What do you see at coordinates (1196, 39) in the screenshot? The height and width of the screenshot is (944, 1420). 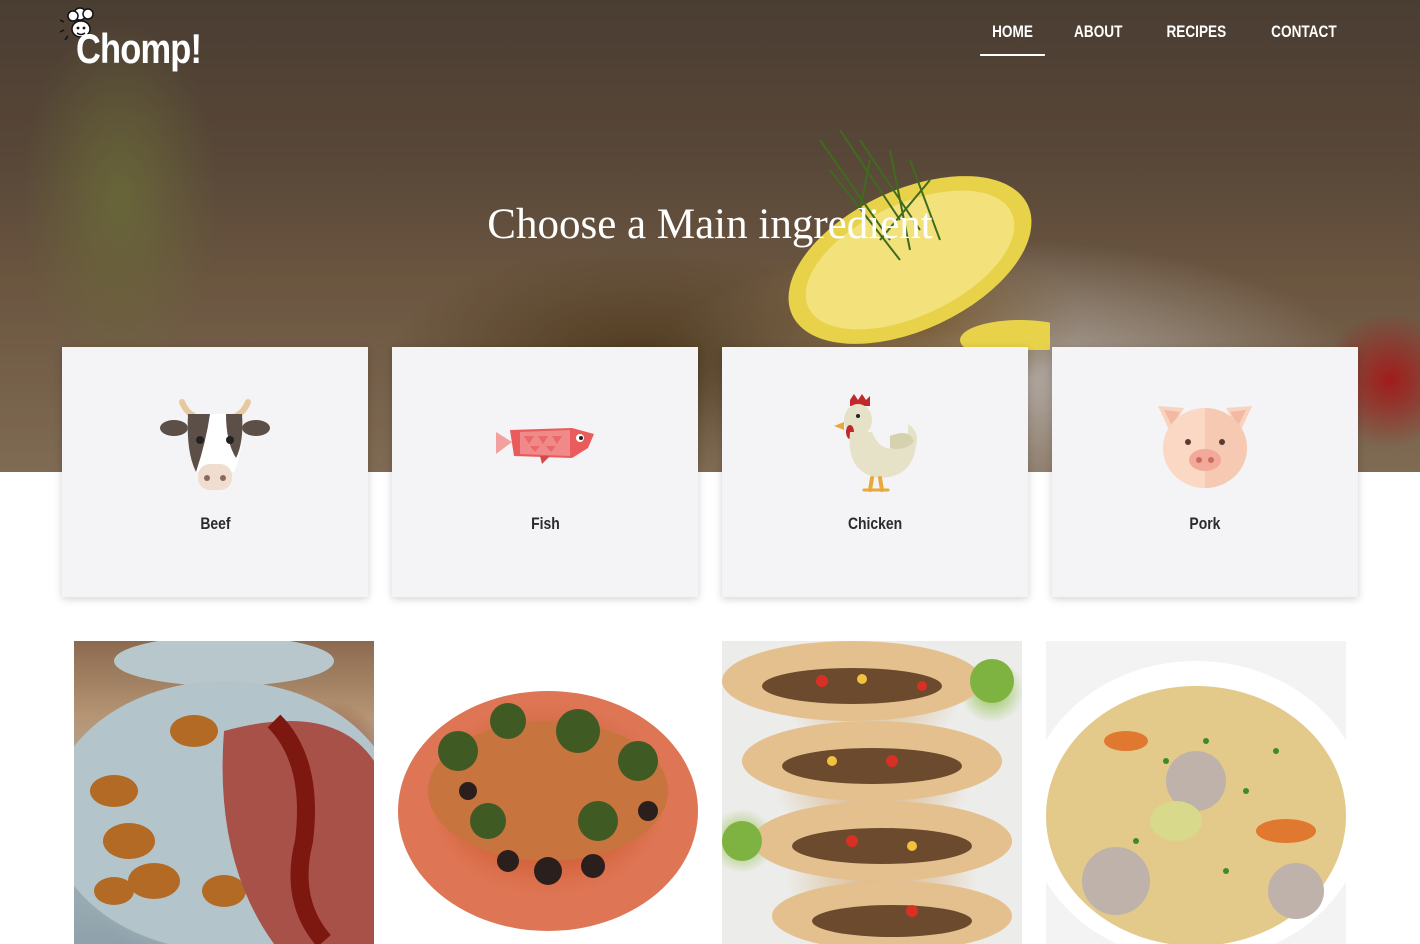 I see `nav-recipes: RECIPES` at bounding box center [1196, 39].